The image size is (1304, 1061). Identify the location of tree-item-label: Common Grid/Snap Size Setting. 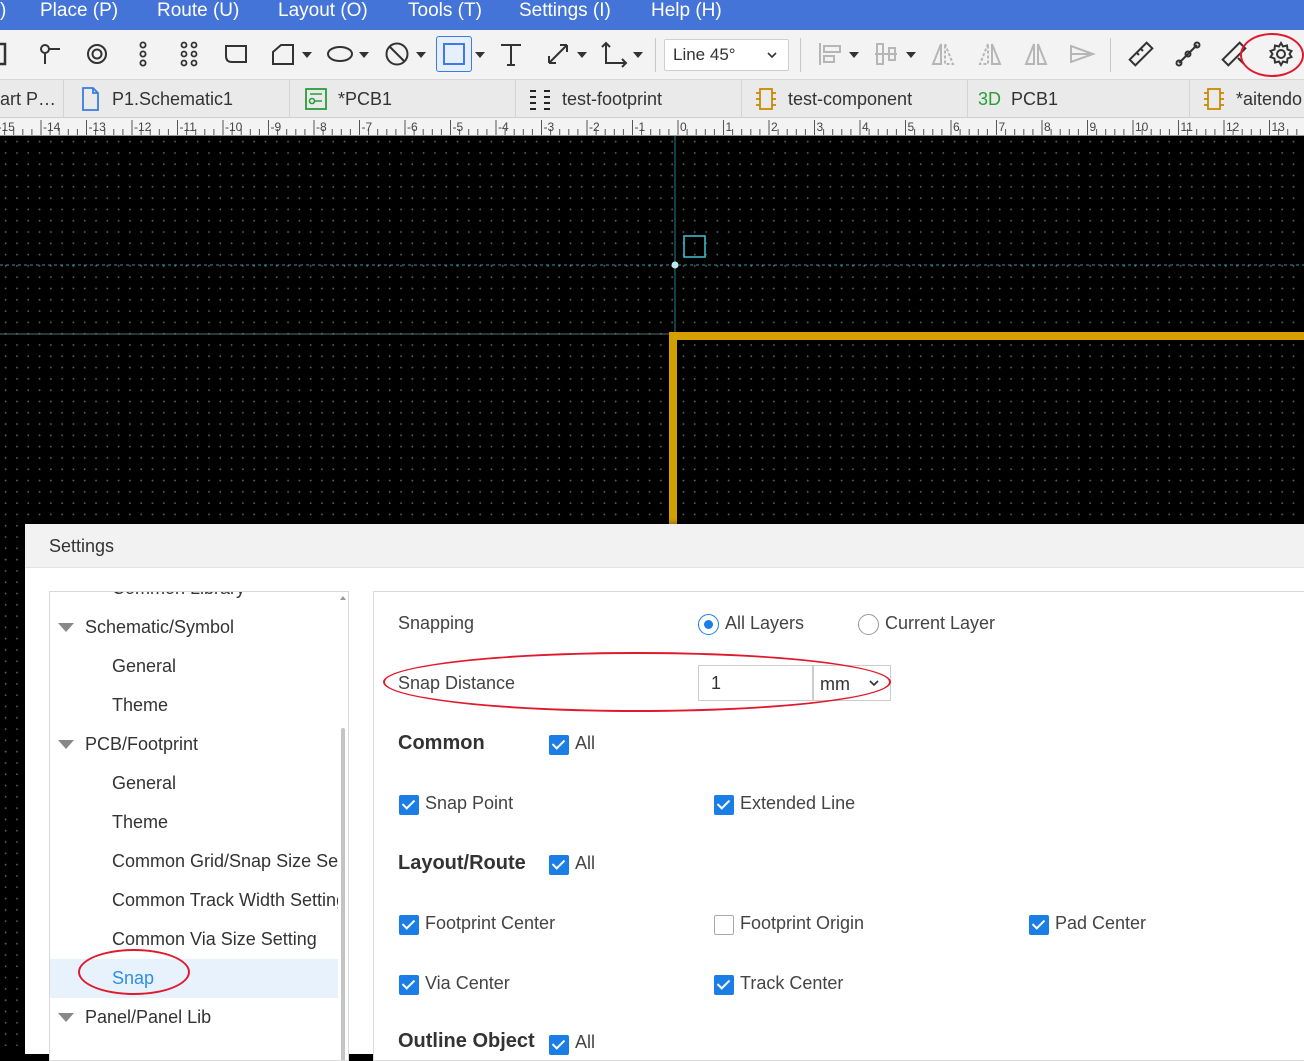
(225, 861).